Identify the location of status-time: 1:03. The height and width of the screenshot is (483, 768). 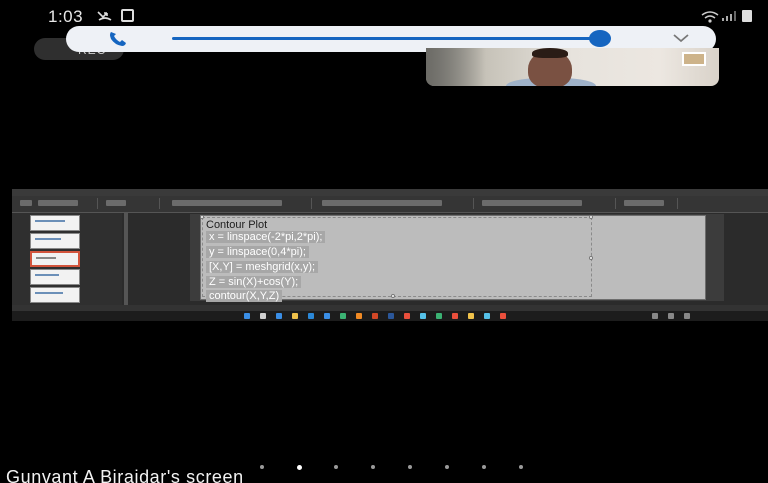
(66, 16).